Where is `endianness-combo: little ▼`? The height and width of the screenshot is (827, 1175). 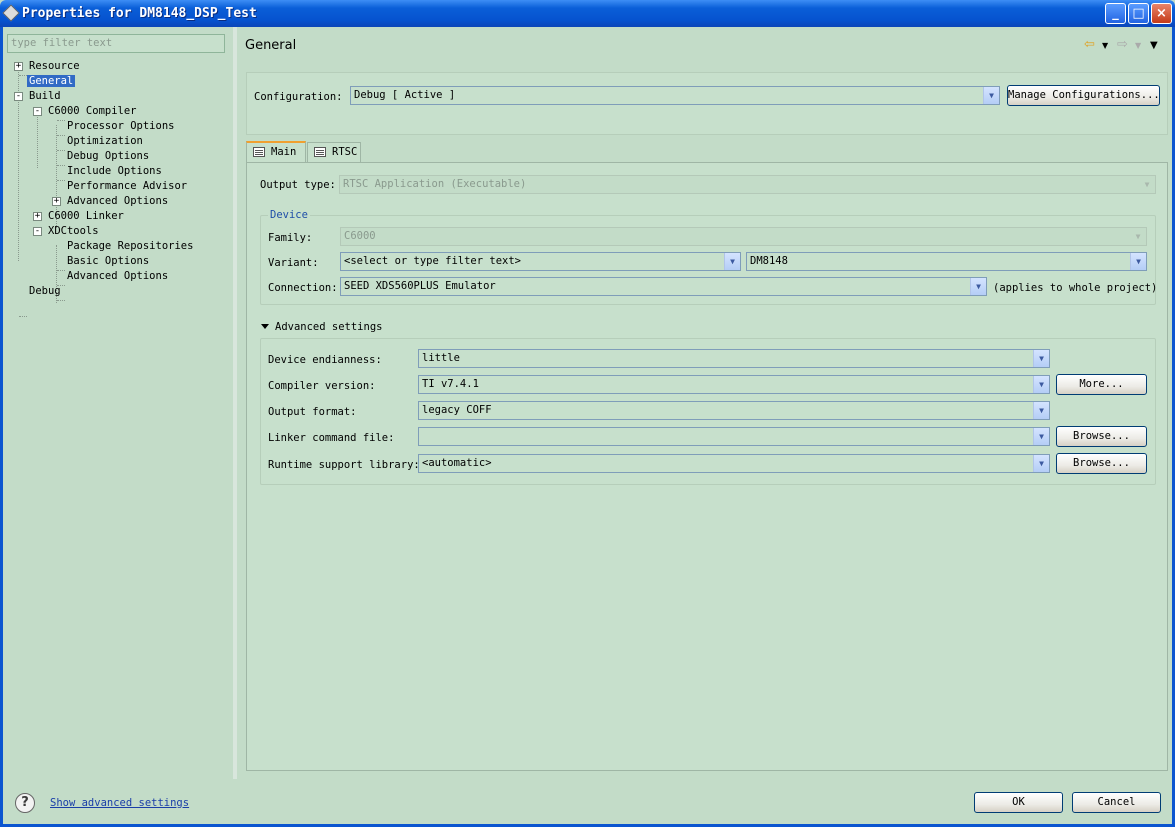
endianness-combo: little ▼ is located at coordinates (734, 358).